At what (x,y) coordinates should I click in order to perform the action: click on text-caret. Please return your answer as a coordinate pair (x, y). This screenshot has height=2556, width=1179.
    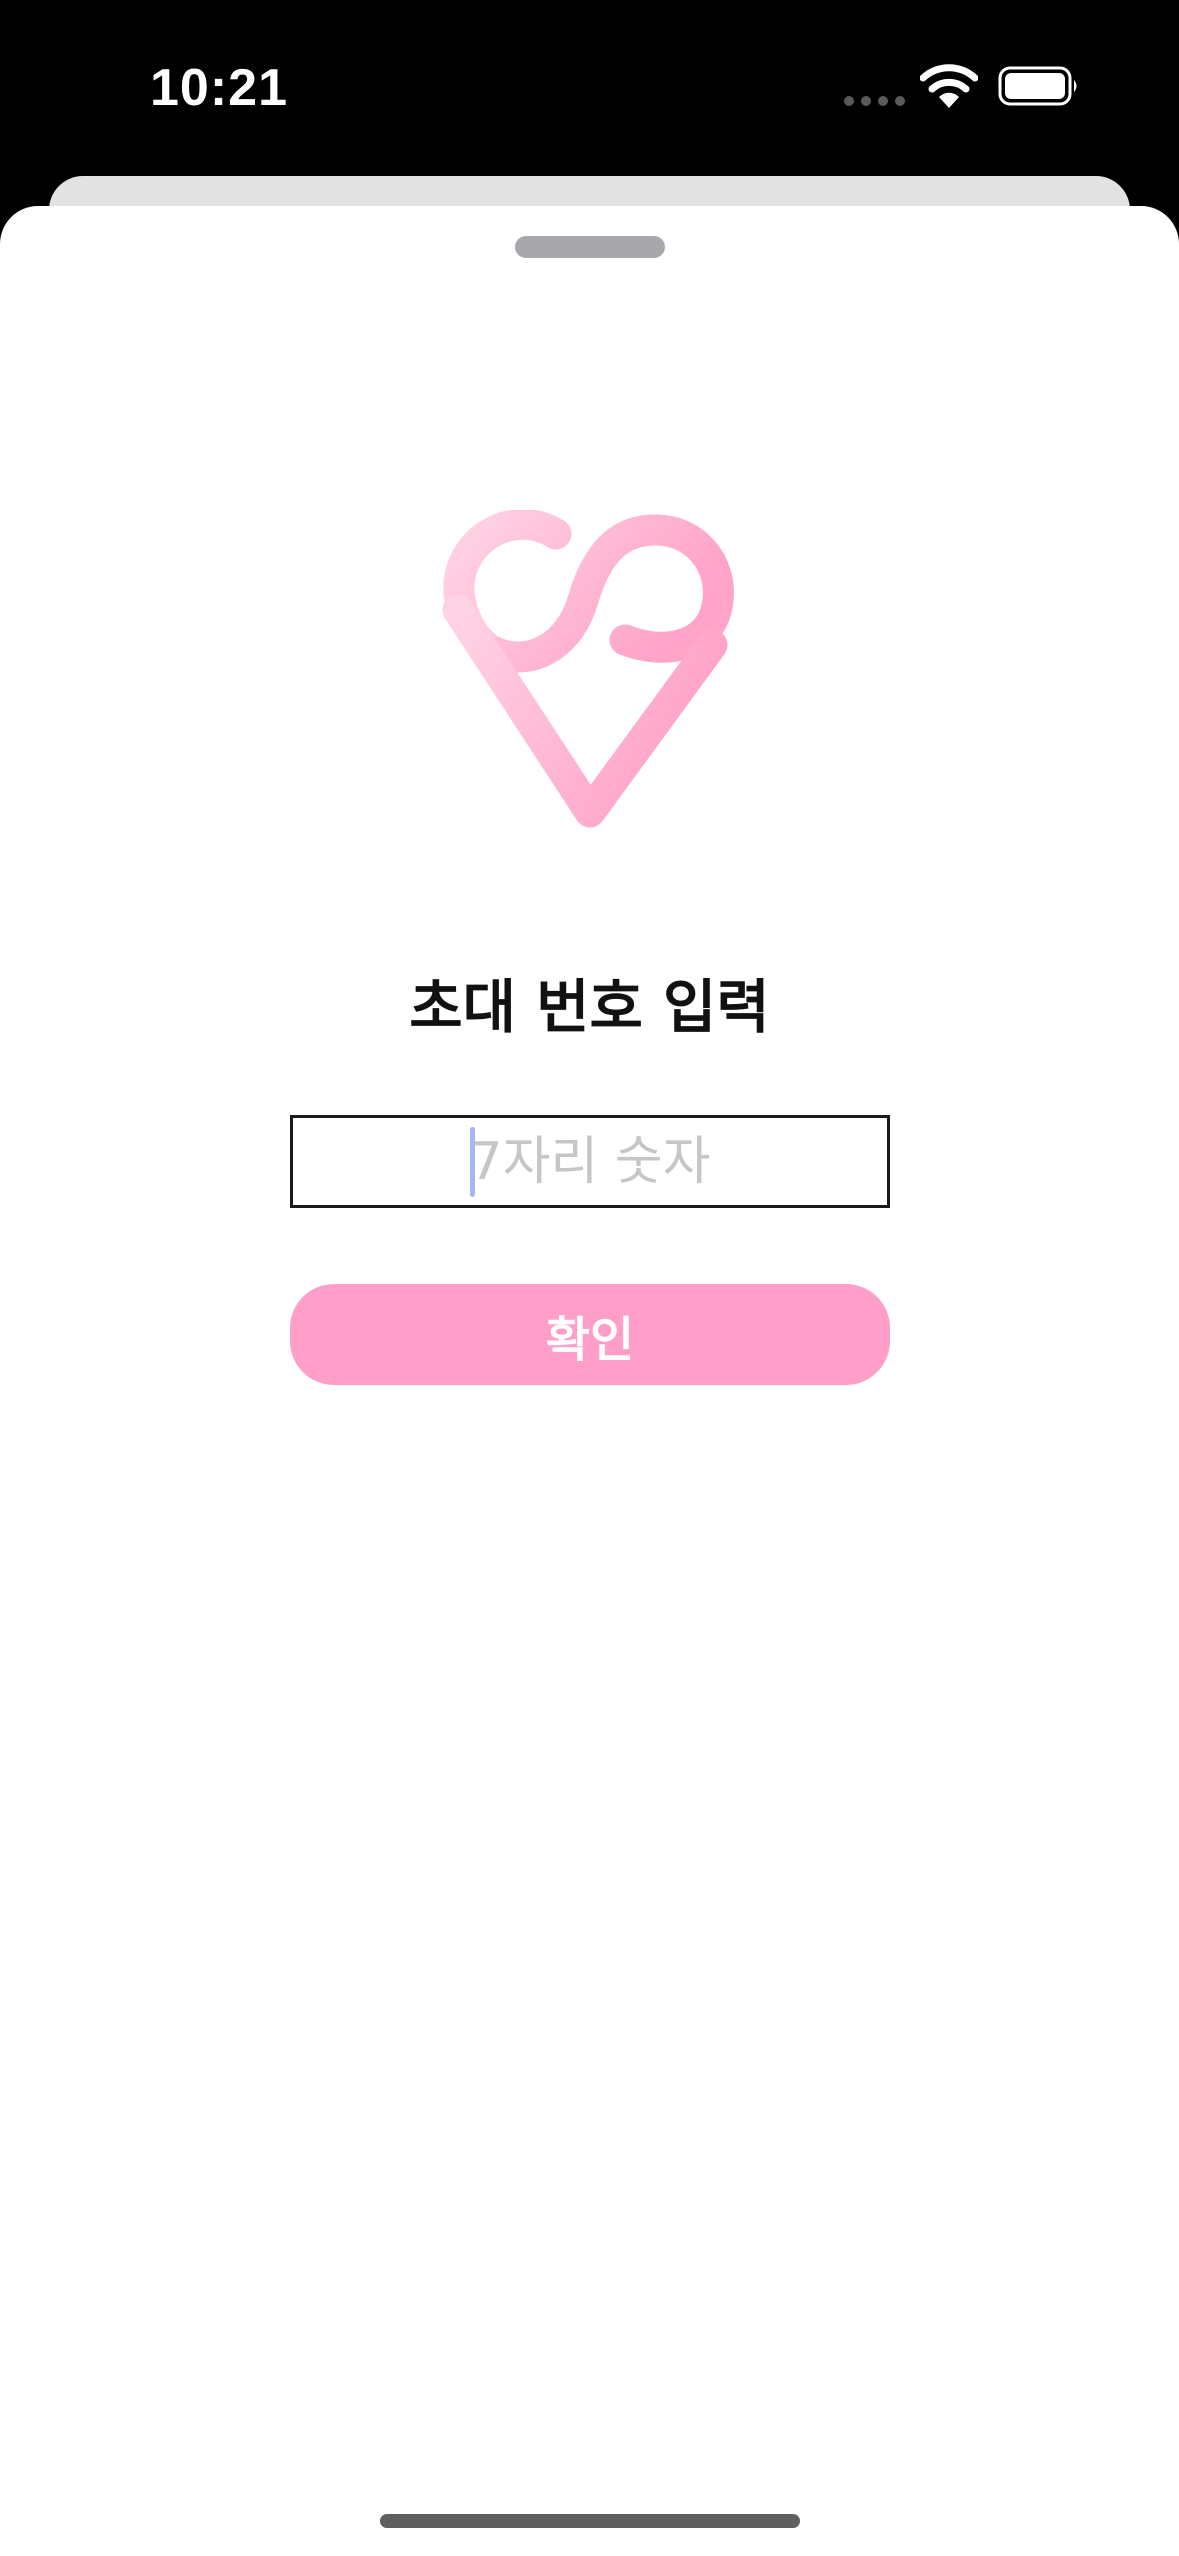
    Looking at the image, I should click on (472, 1162).